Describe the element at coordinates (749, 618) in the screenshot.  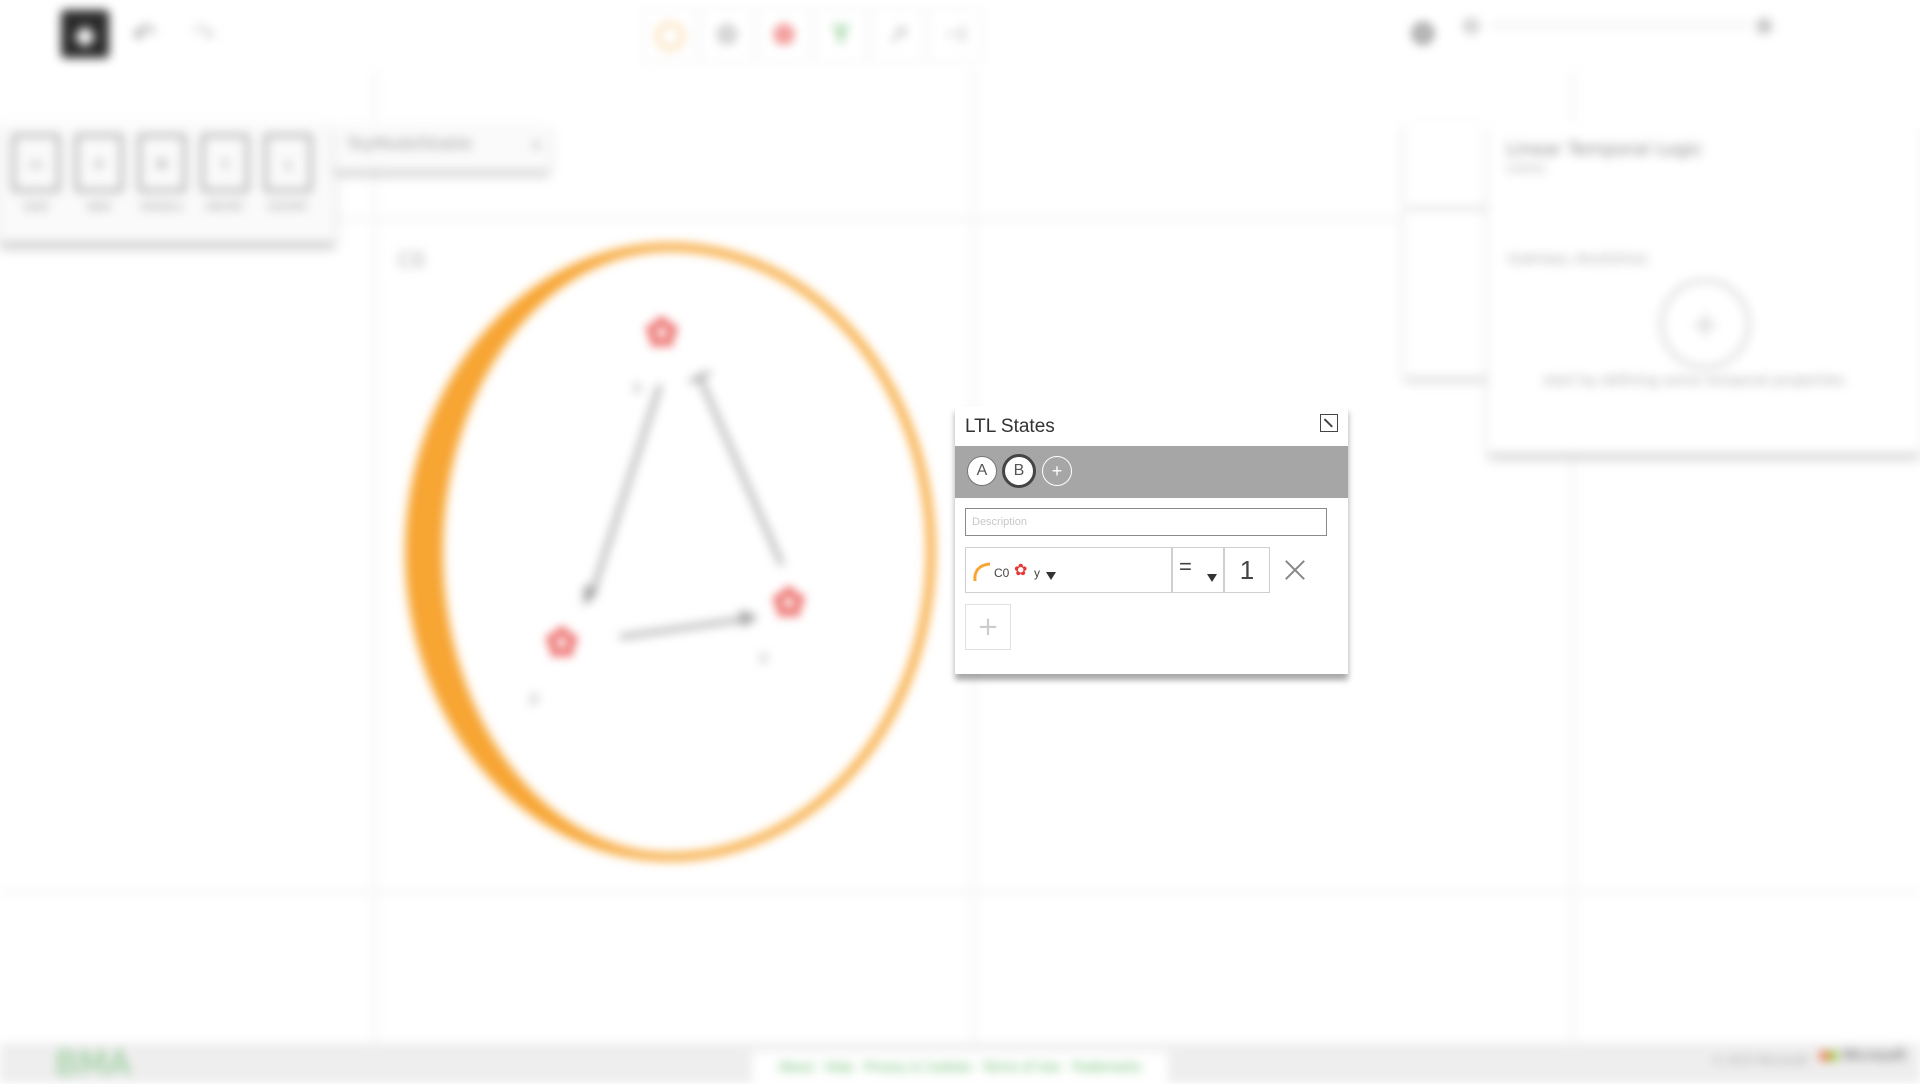
I see `arrow-head` at that location.